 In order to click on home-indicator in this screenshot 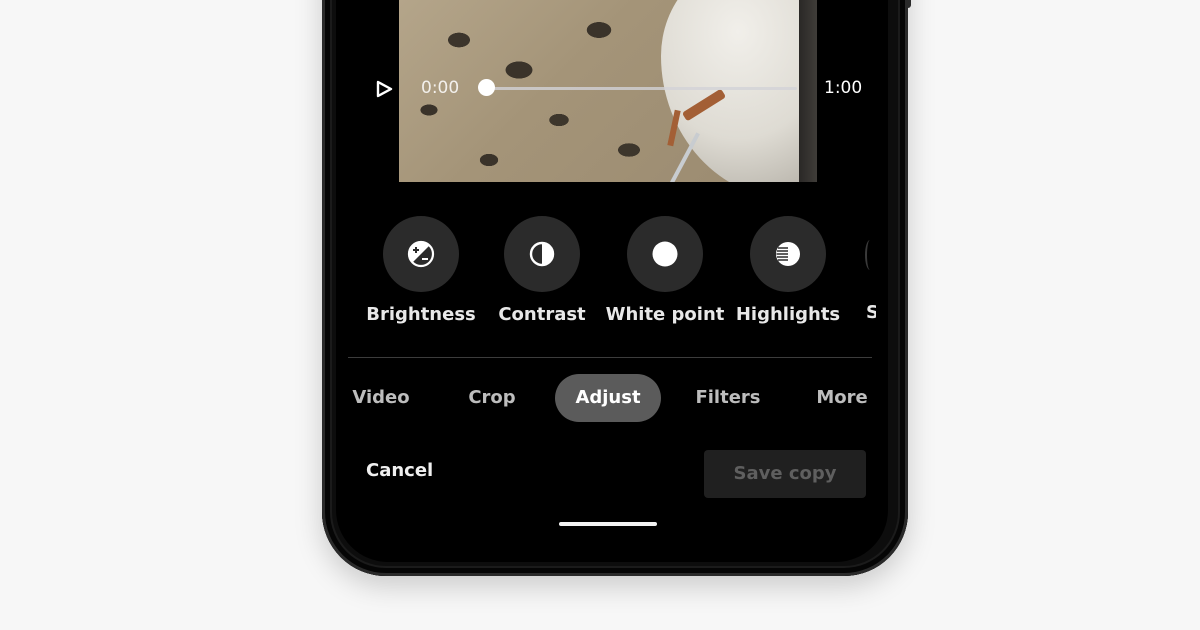, I will do `click(608, 524)`.